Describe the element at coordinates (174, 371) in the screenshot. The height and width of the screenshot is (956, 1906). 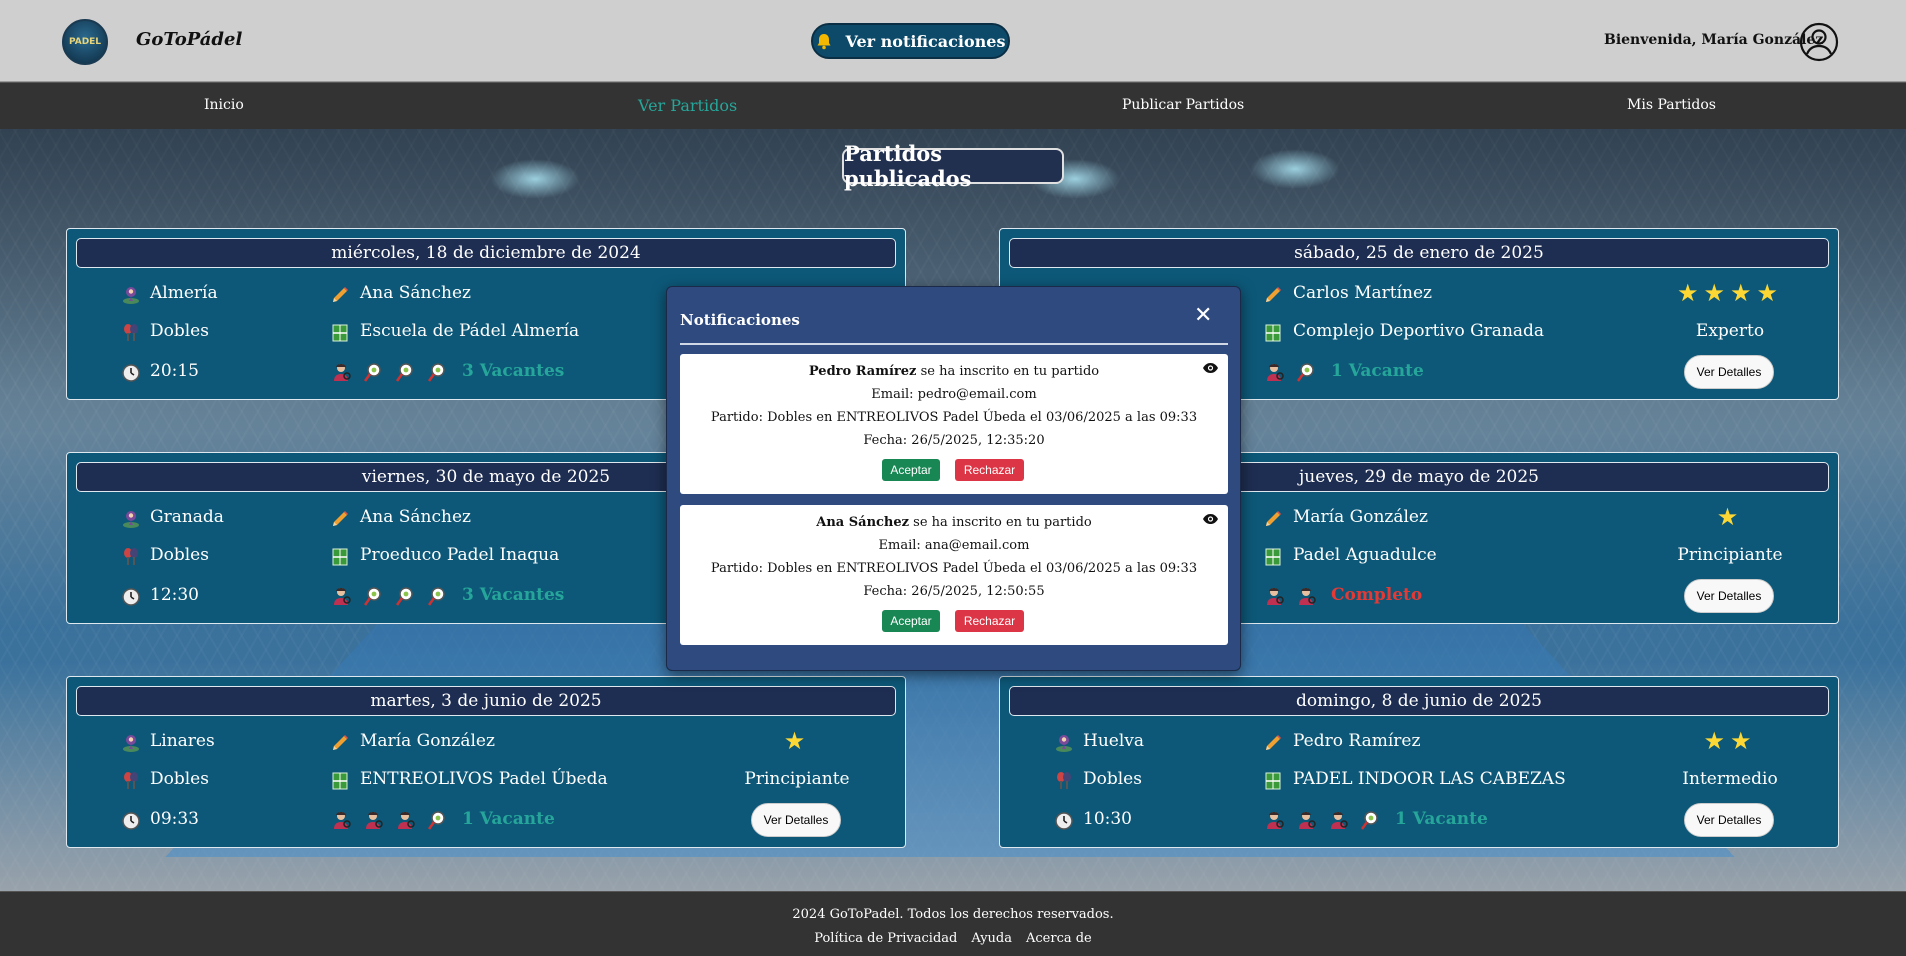
I see `match-time: 20:15` at that location.